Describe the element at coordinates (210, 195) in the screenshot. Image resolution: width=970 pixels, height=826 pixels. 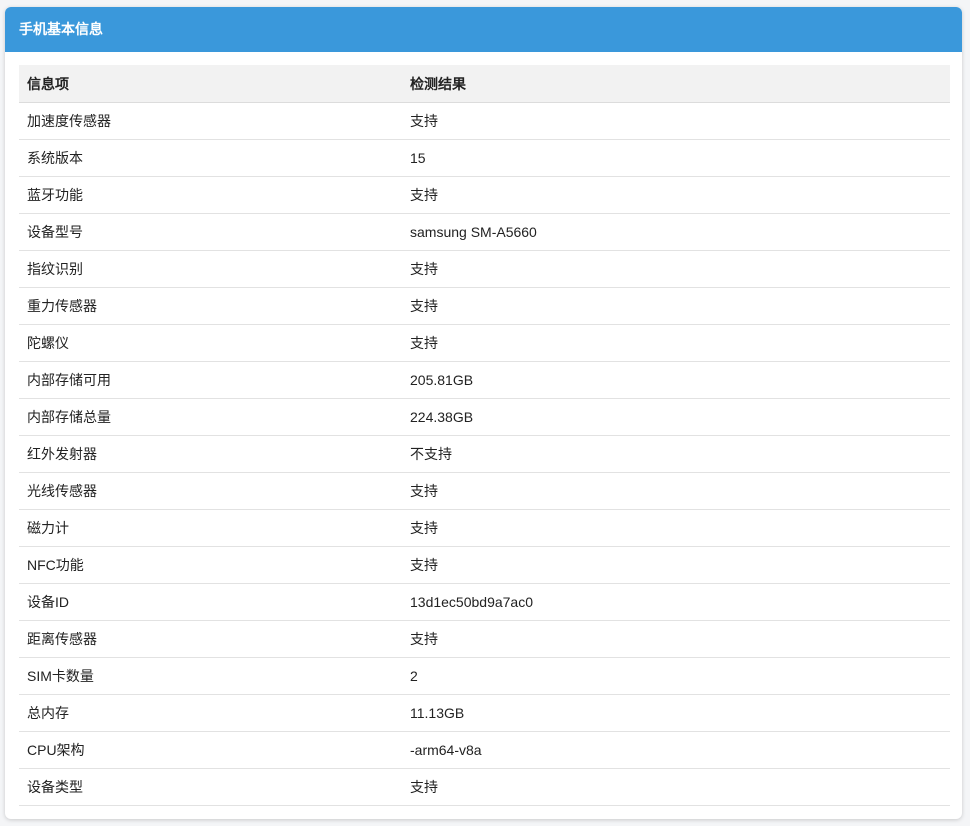
I see `info-item-label: 蓝牙功能` at that location.